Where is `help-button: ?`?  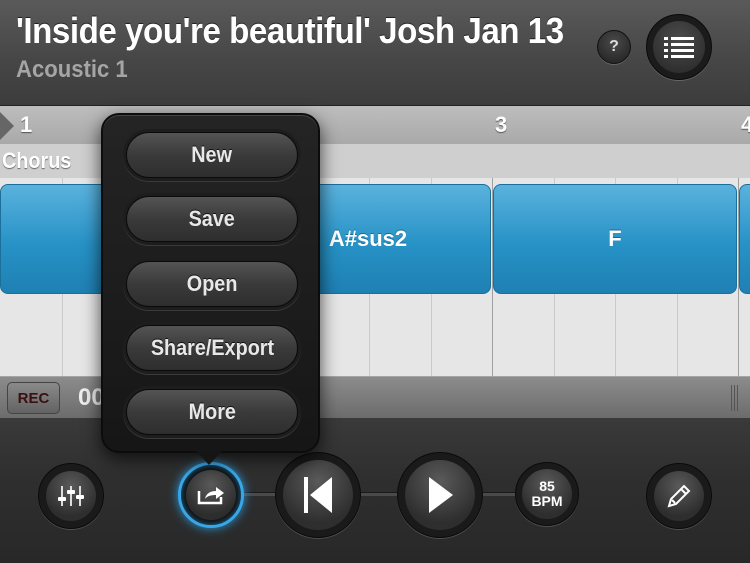 help-button: ? is located at coordinates (614, 47).